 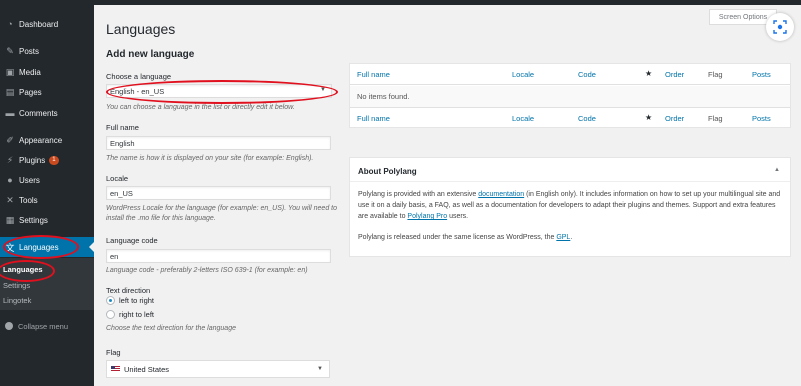 I want to click on us-flag-icon, so click(x=115, y=369).